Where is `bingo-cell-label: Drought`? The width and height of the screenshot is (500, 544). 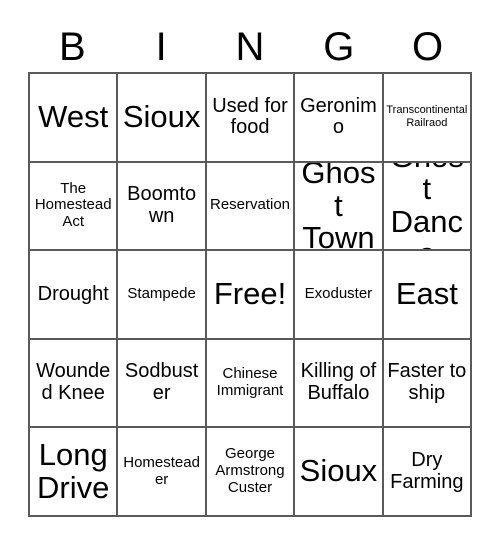
bingo-cell-label: Drought is located at coordinates (73, 293).